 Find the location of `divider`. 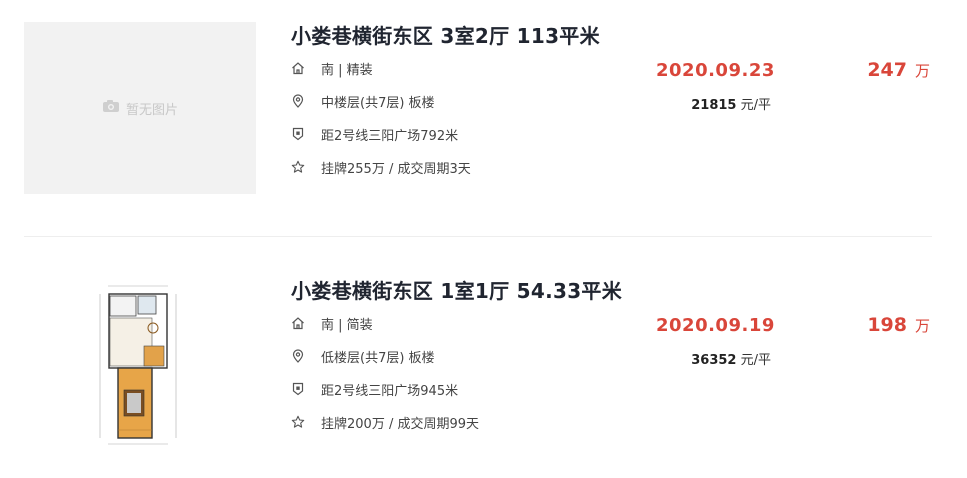

divider is located at coordinates (478, 236).